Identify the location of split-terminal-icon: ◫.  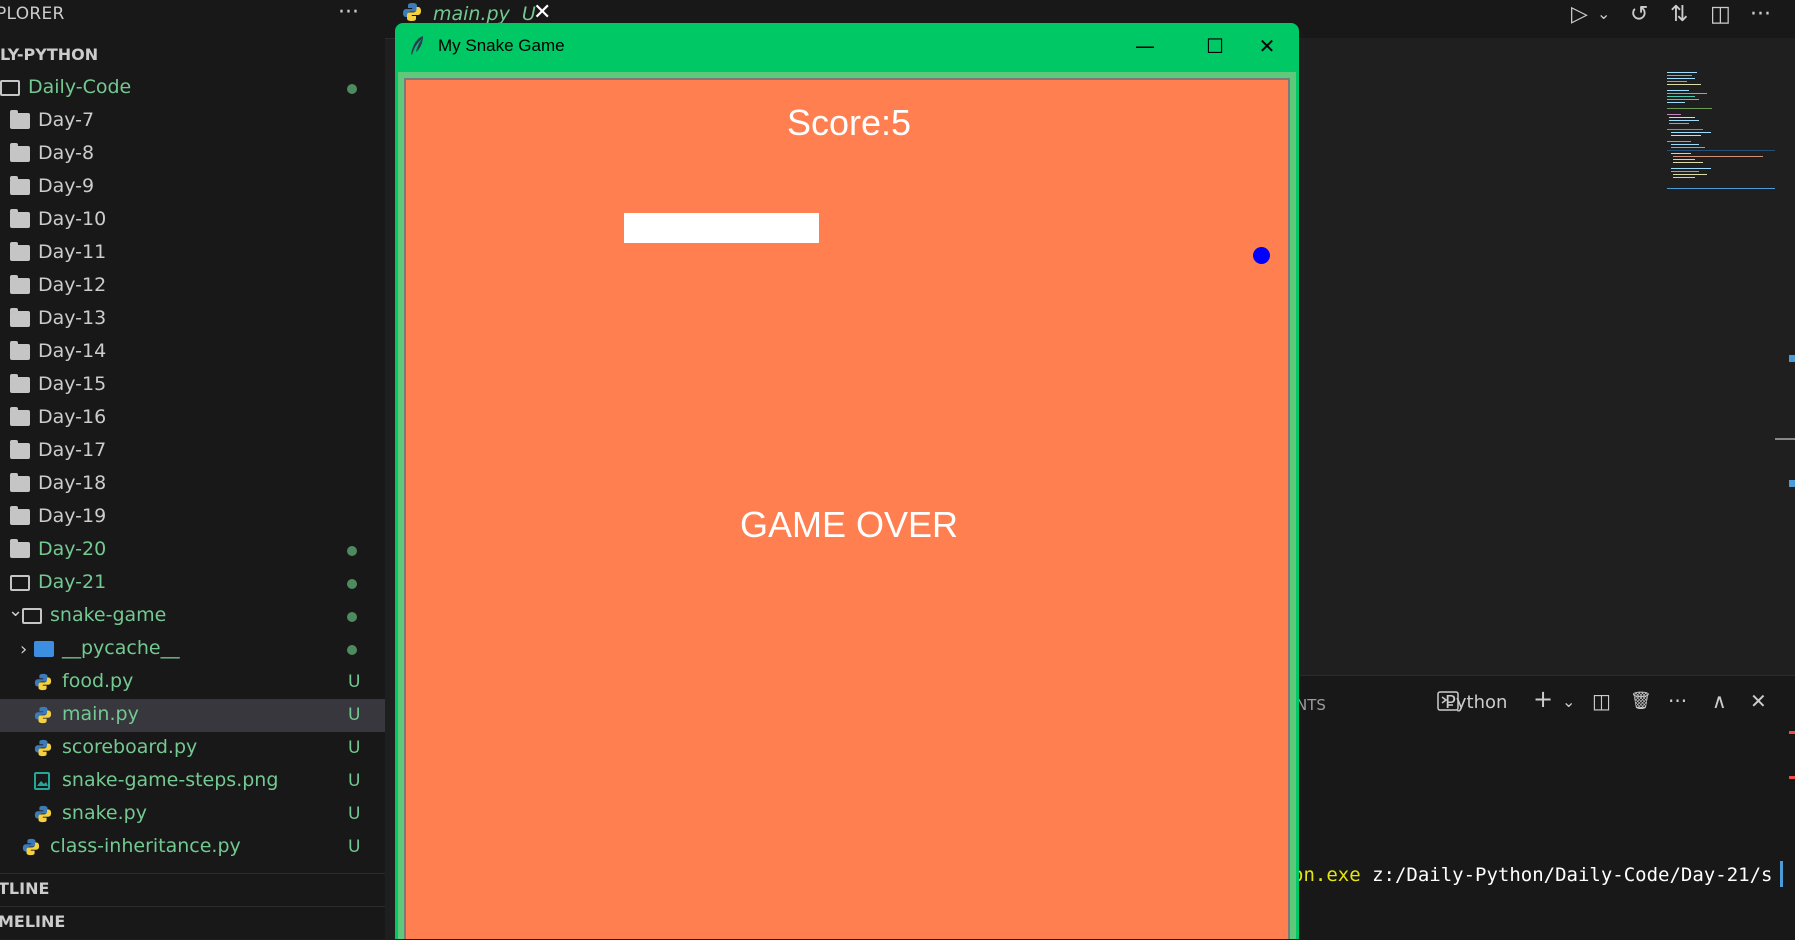
(1601, 701).